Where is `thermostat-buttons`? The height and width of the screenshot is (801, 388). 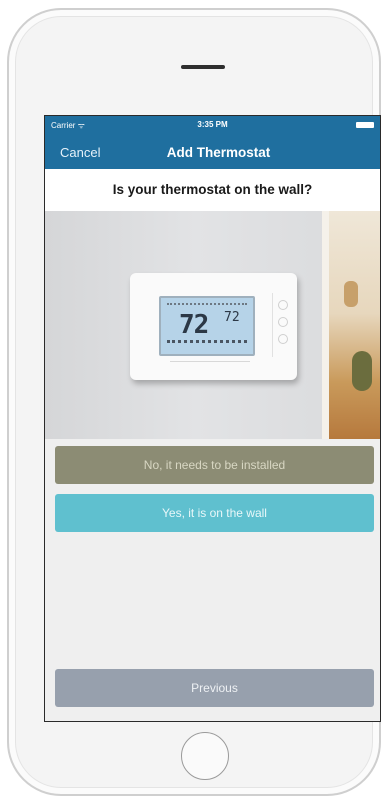
thermostat-buttons is located at coordinates (280, 325).